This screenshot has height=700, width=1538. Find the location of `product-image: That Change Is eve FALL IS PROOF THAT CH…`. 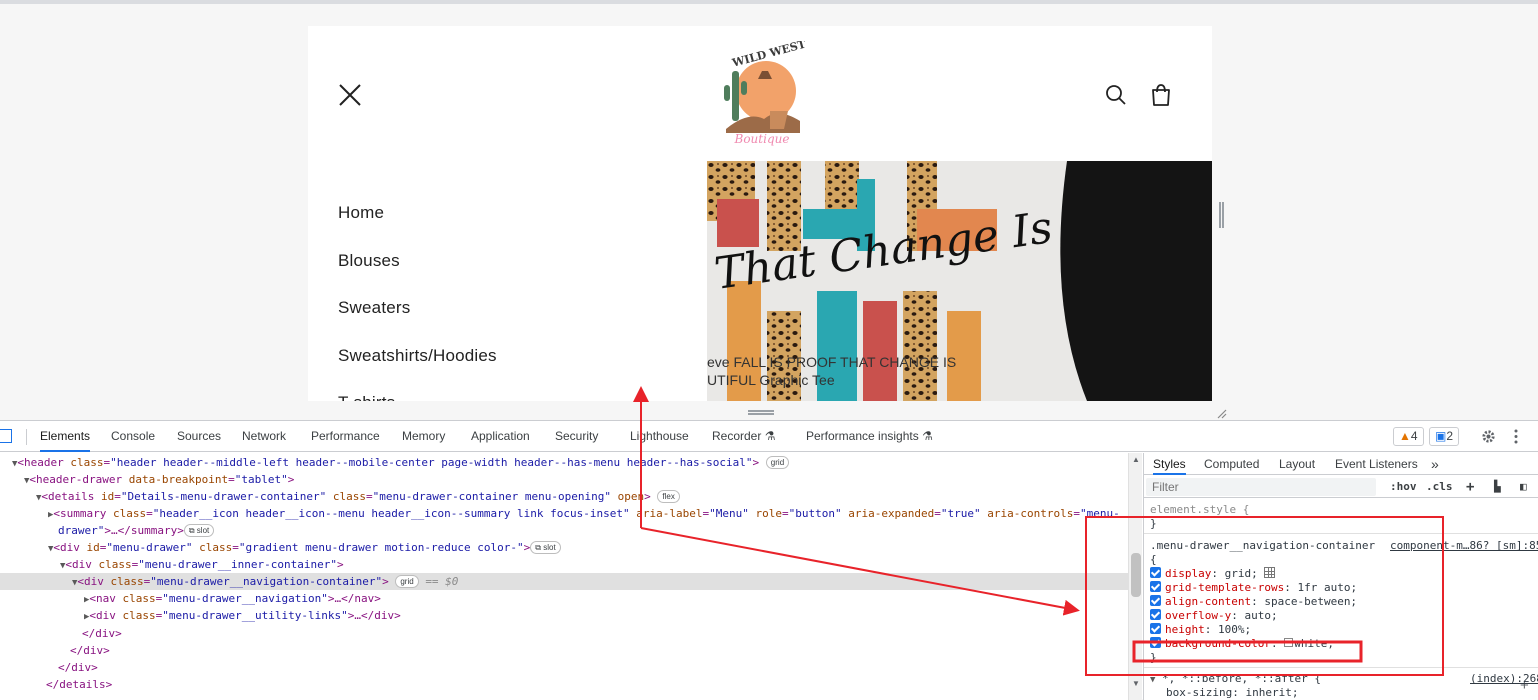

product-image: That Change Is eve FALL IS PROOF THAT CH… is located at coordinates (959, 281).